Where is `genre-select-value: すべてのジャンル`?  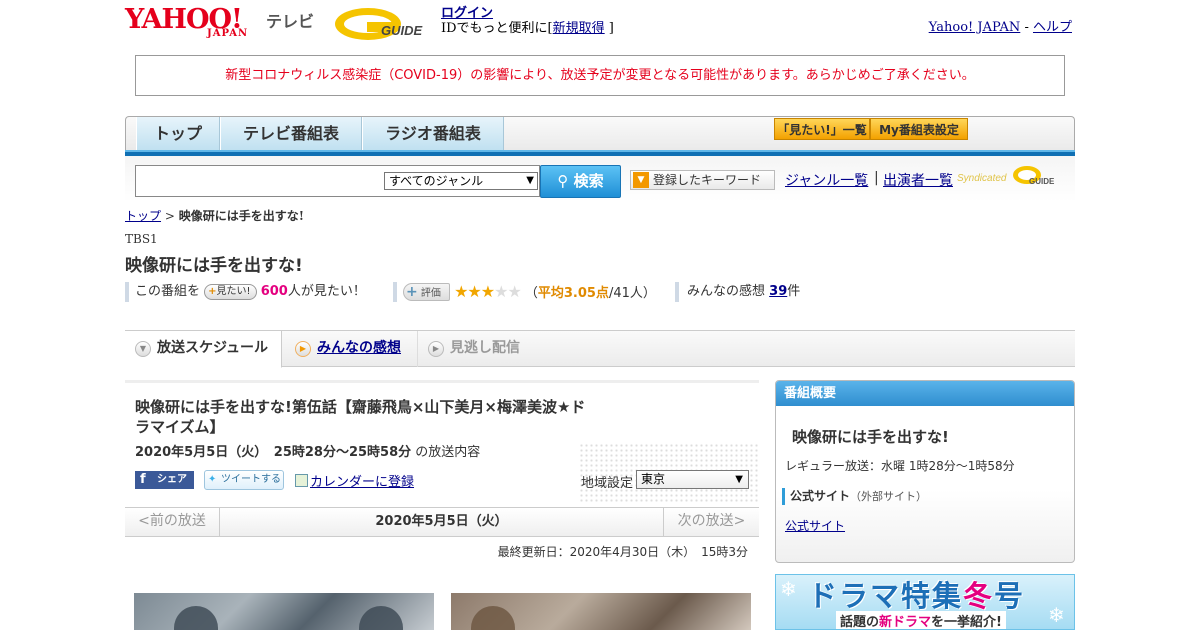 genre-select-value: すべてのジャンル is located at coordinates (436, 181).